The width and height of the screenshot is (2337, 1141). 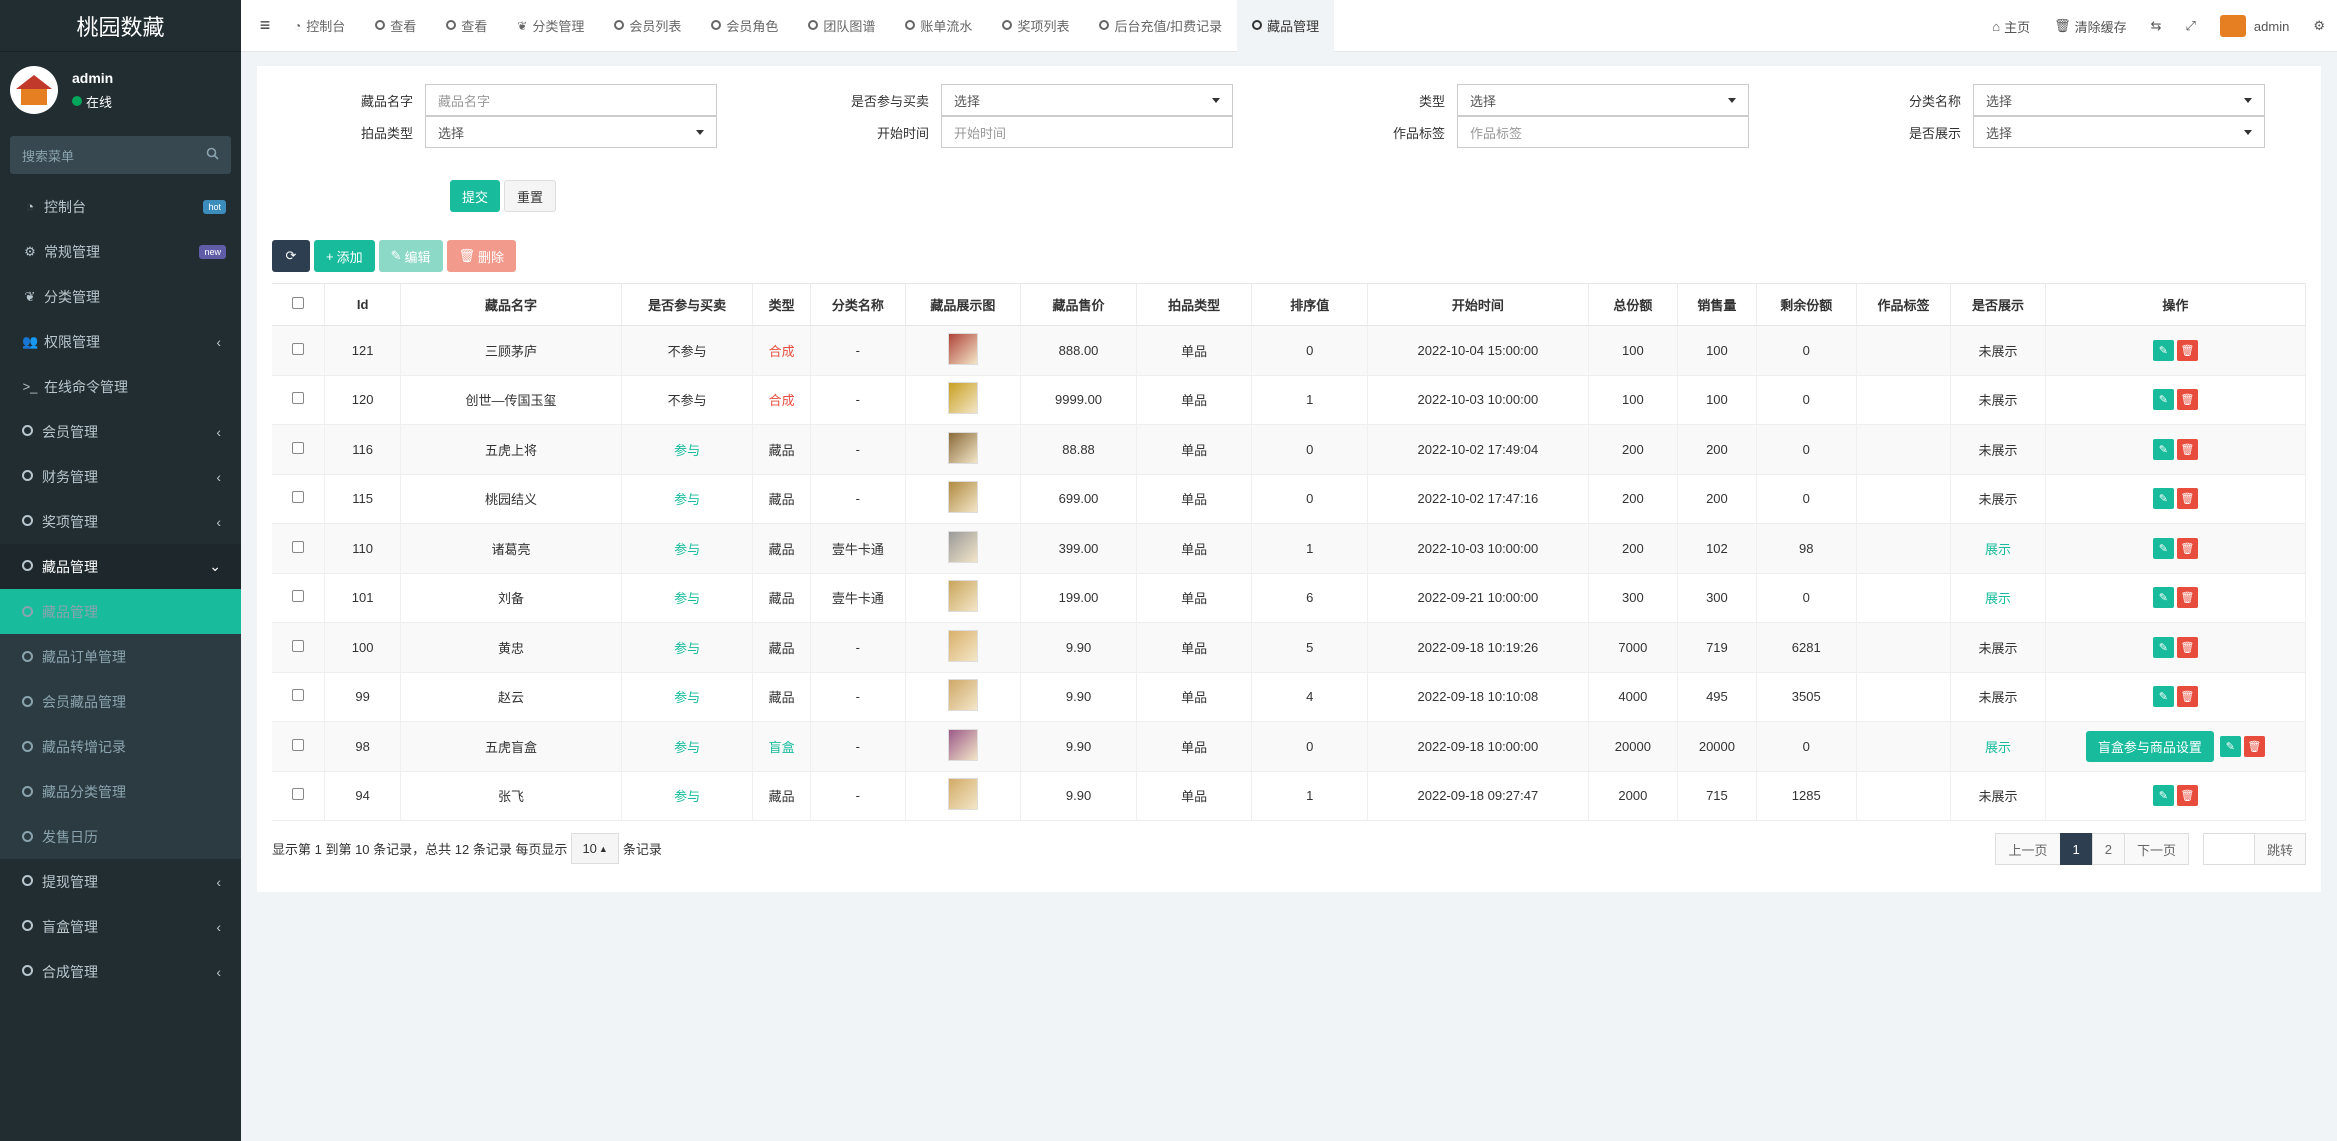 What do you see at coordinates (687, 304) in the screenshot?
I see `column-header: 是否参与买卖` at bounding box center [687, 304].